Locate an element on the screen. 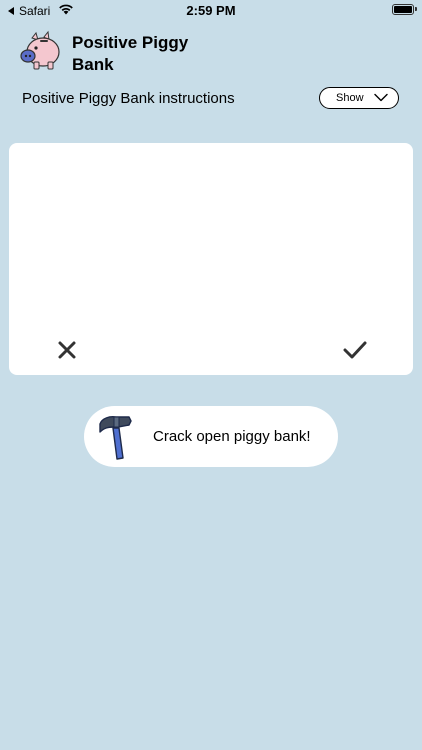 This screenshot has width=422, height=750. hammer-icon is located at coordinates (115, 437).